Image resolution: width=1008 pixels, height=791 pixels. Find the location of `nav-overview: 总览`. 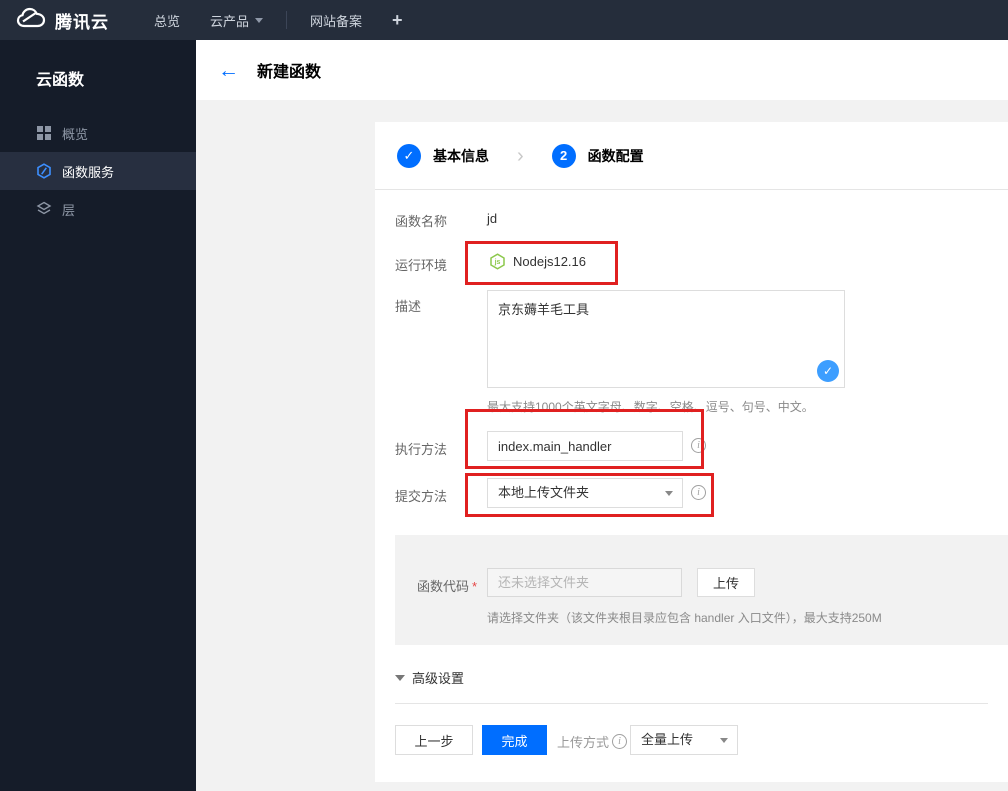

nav-overview: 总览 is located at coordinates (167, 20).